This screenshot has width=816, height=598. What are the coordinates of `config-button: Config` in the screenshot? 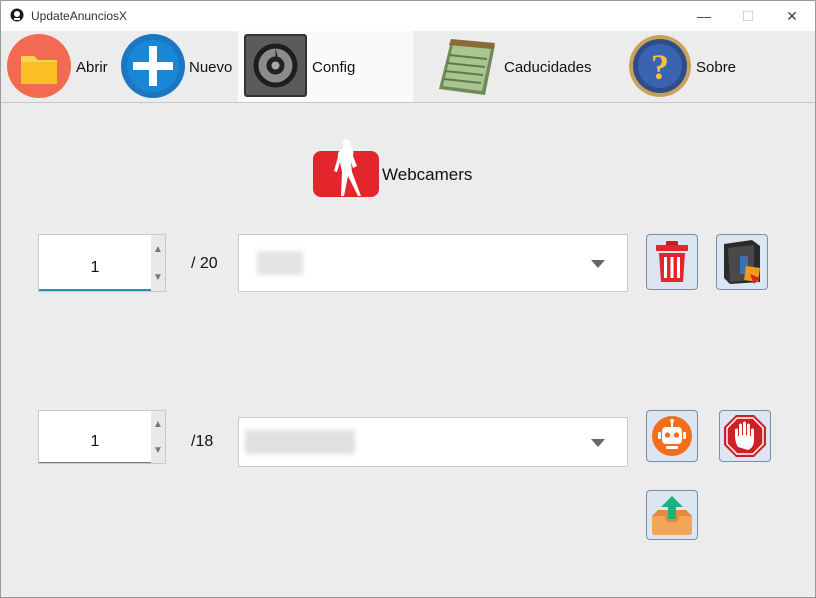 It's located at (325, 66).